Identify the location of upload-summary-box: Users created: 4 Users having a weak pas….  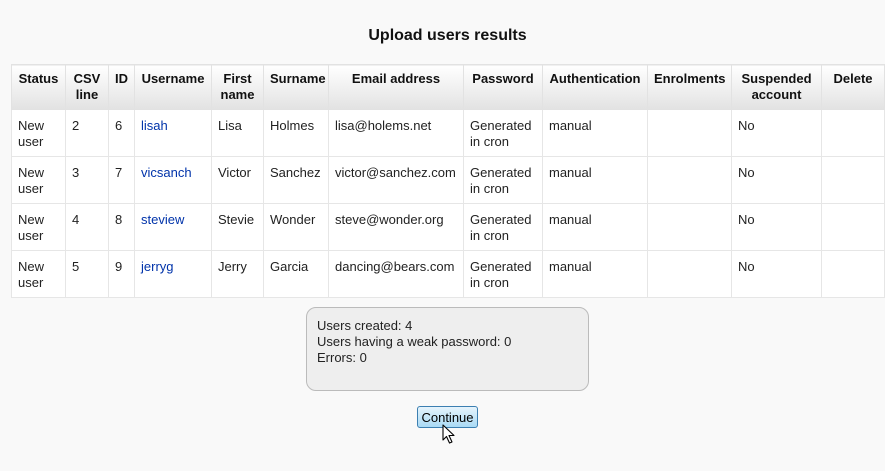
(447, 349).